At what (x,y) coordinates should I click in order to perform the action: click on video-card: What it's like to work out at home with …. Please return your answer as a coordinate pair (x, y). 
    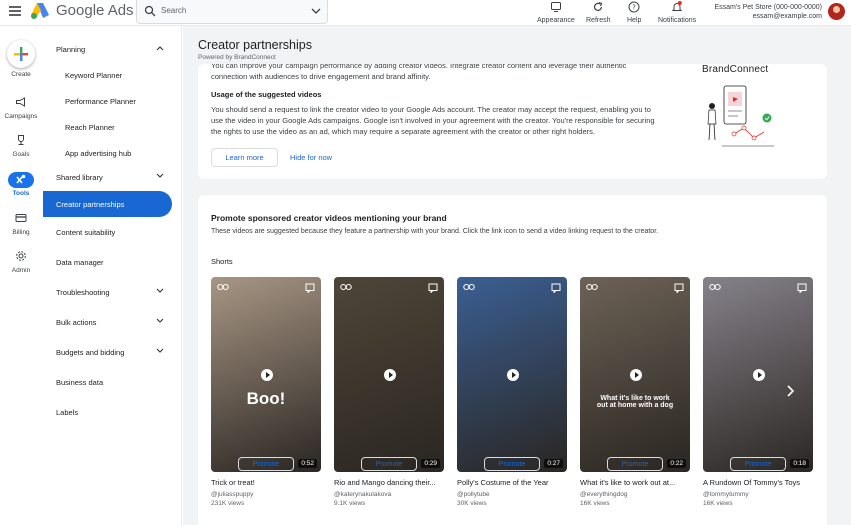
    Looking at the image, I should click on (635, 392).